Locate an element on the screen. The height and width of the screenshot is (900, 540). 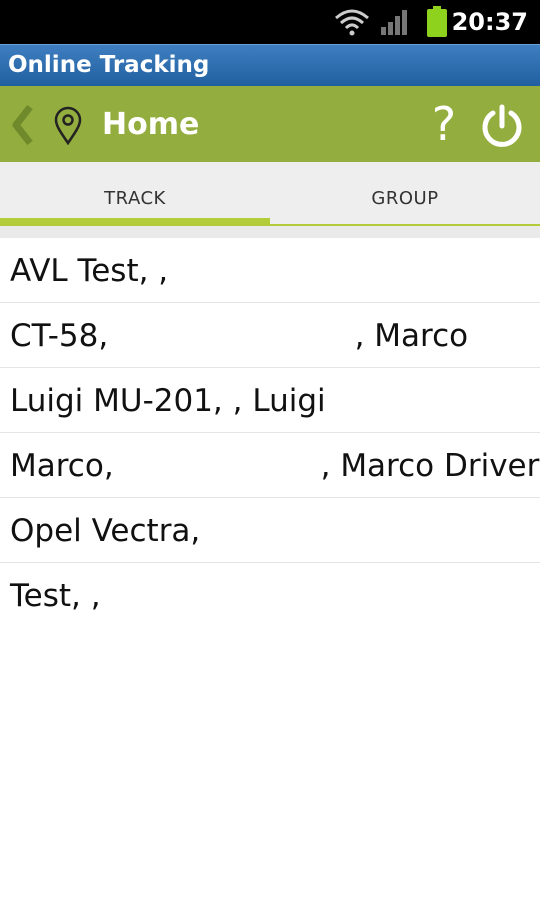
tab-bar: TRACK GROUP is located at coordinates (270, 194).